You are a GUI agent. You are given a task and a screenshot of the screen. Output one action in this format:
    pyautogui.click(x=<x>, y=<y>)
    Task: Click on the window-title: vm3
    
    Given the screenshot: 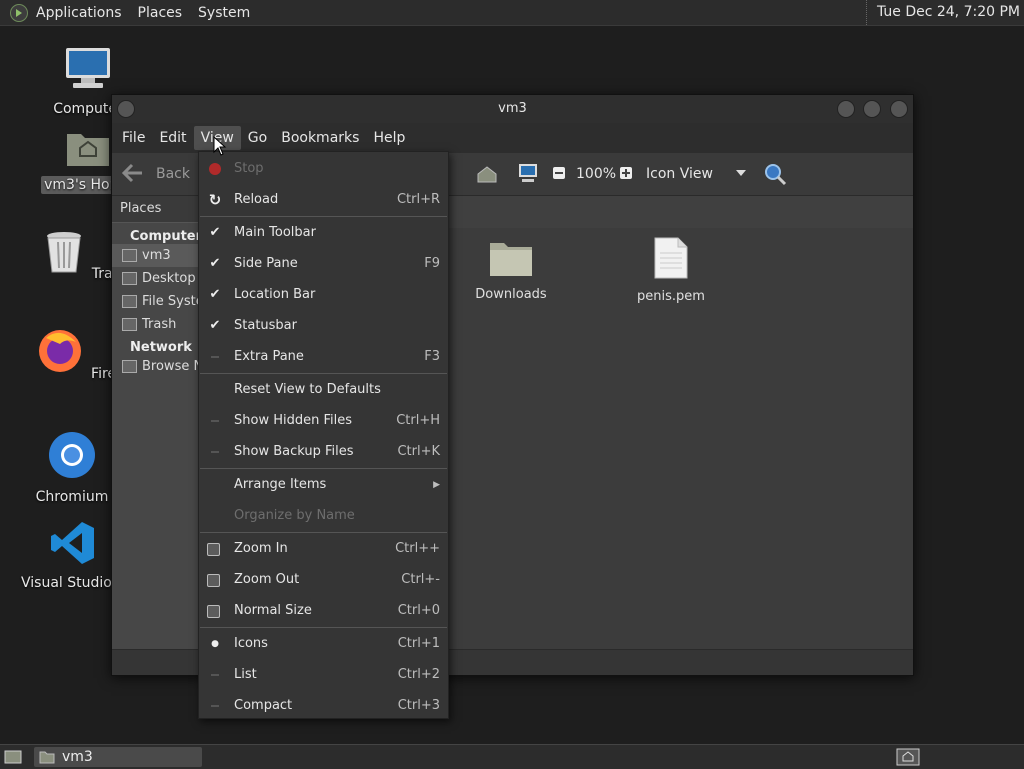 What is the action you would take?
    pyautogui.click(x=512, y=108)
    